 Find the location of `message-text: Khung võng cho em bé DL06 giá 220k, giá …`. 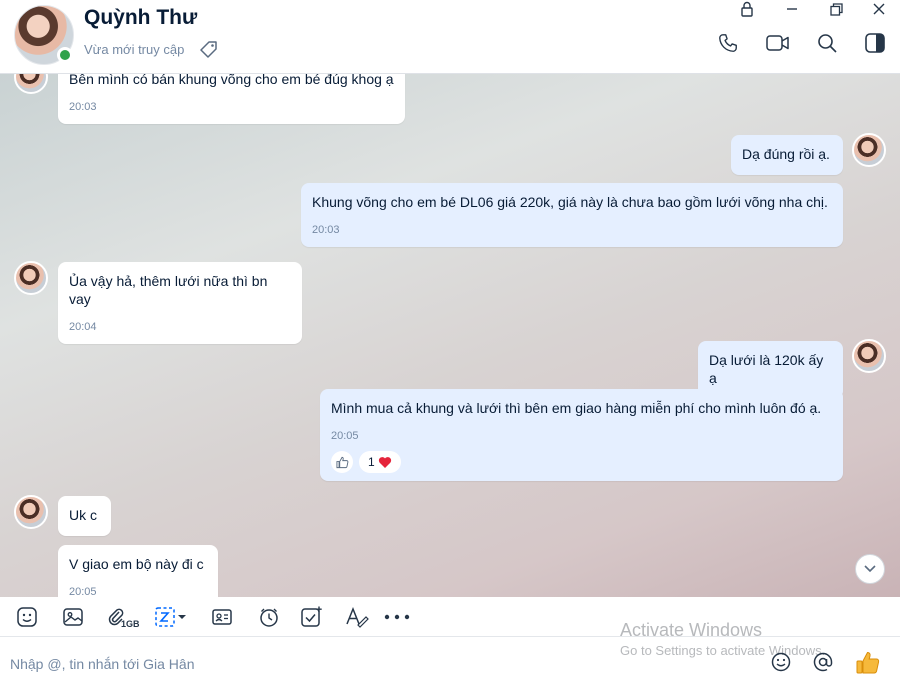

message-text: Khung võng cho em bé DL06 giá 220k, giá … is located at coordinates (570, 202).